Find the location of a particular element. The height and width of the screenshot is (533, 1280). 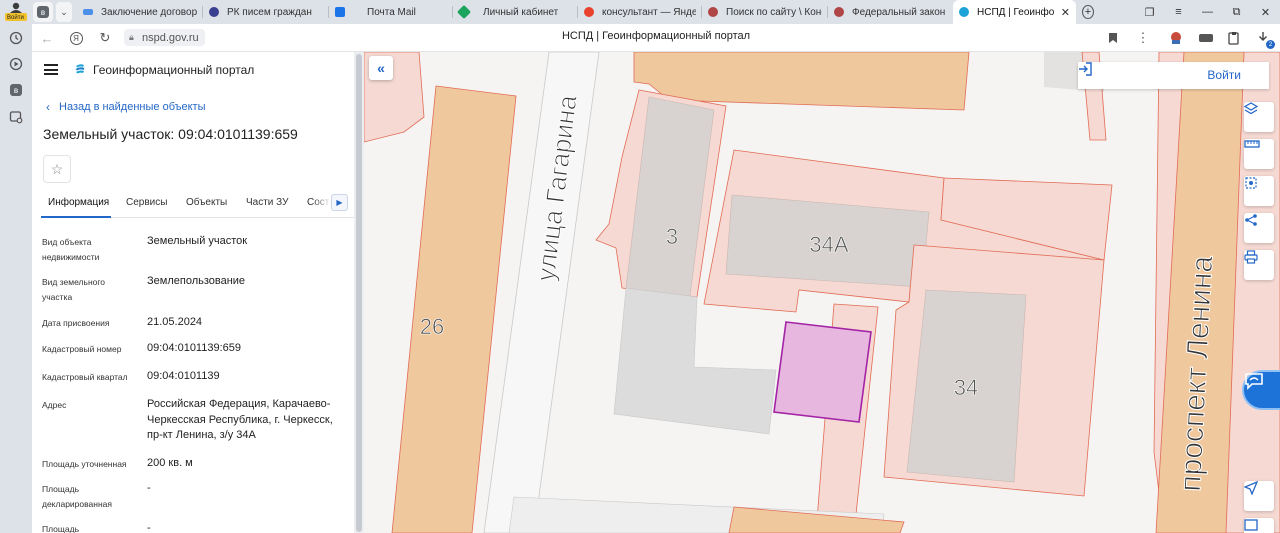

tab-information: Информация is located at coordinates (78, 202).